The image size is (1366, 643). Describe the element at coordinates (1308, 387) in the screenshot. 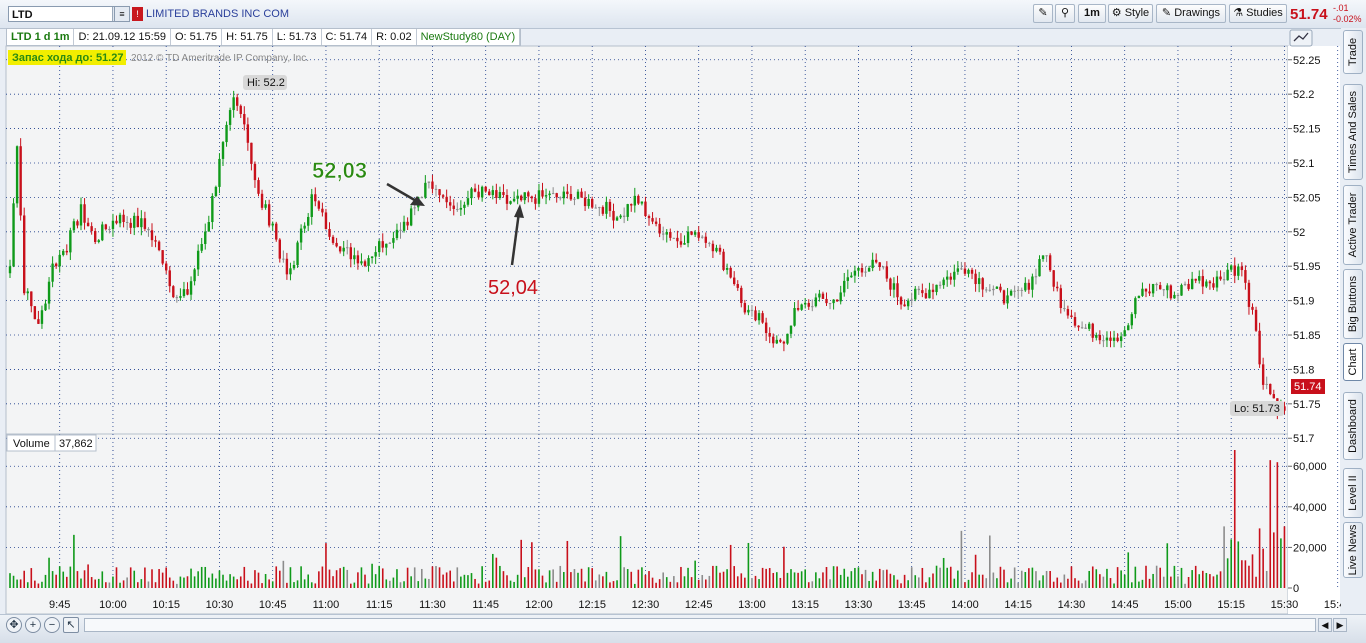

I see `last-price-tag-text: 51.74` at that location.